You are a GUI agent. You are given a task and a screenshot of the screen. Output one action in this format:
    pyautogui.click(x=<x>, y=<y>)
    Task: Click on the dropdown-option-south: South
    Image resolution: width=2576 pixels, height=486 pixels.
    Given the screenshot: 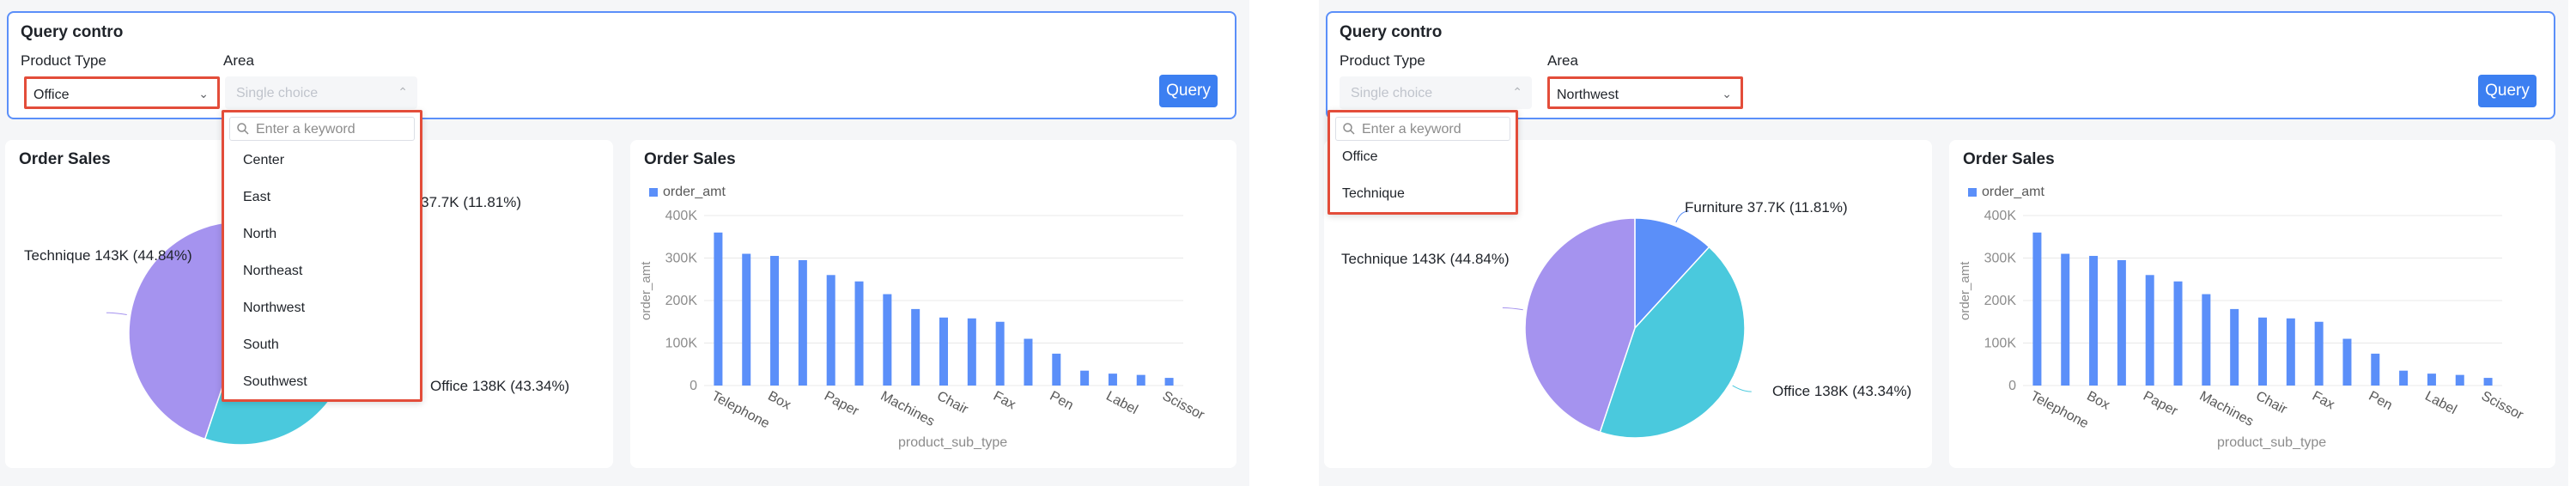 What is the action you would take?
    pyautogui.click(x=261, y=345)
    